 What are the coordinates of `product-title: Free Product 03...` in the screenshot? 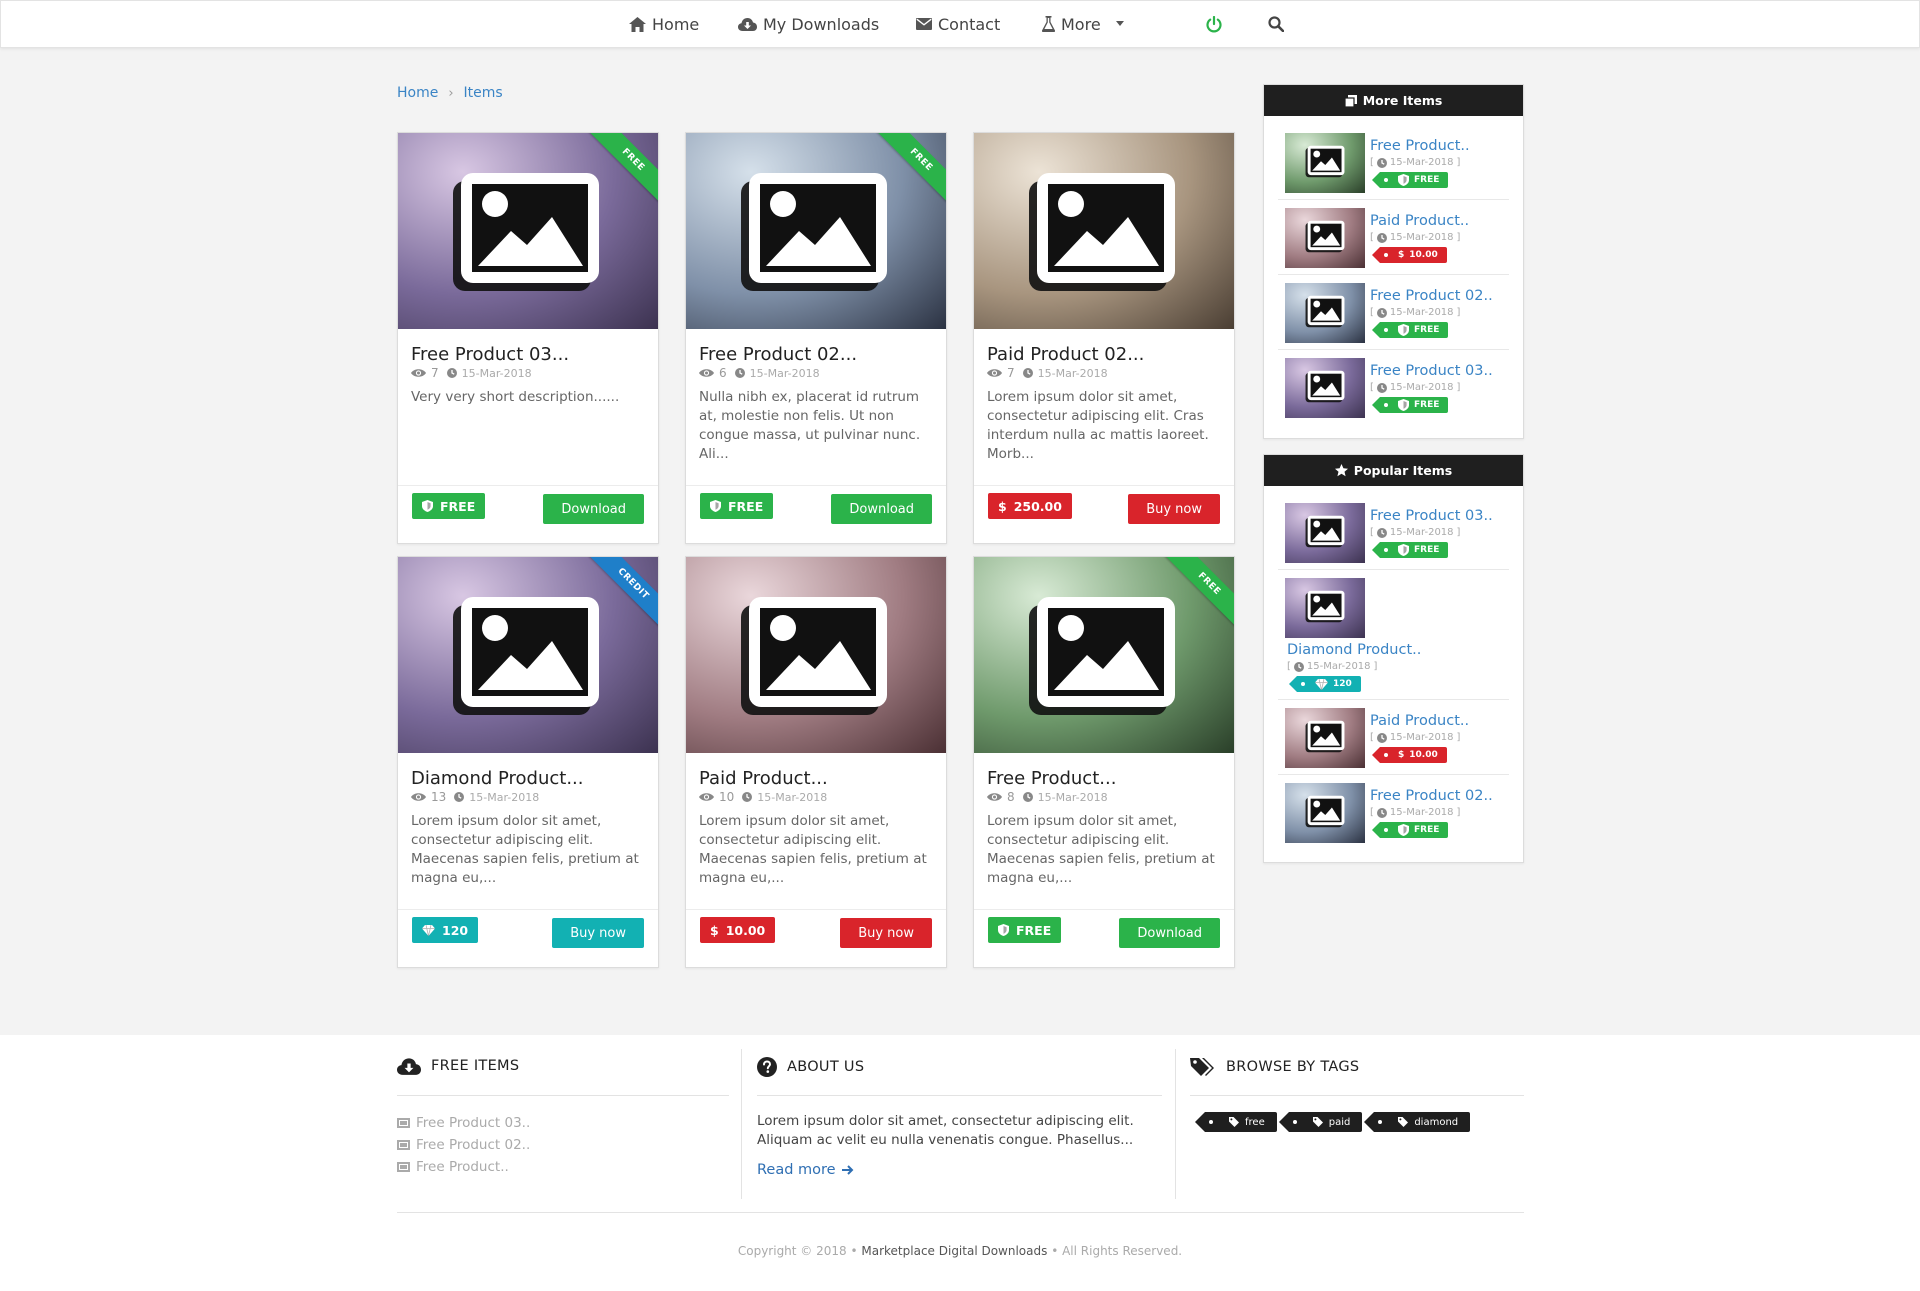 It's located at (490, 354).